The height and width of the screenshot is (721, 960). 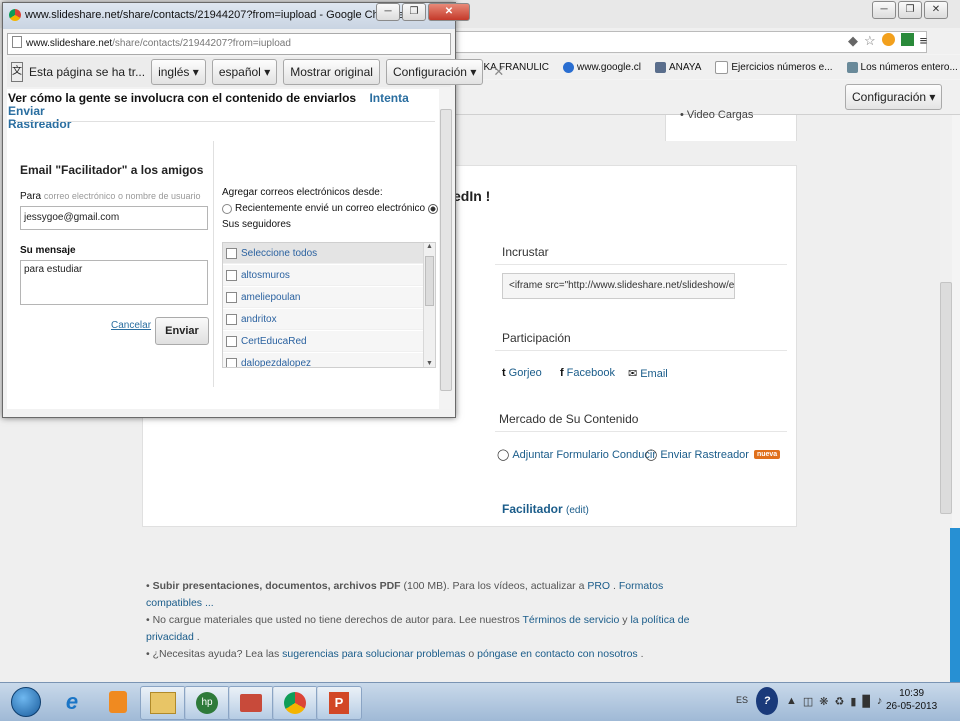 What do you see at coordinates (840, 701) in the screenshot?
I see `sync-icon: ♻` at bounding box center [840, 701].